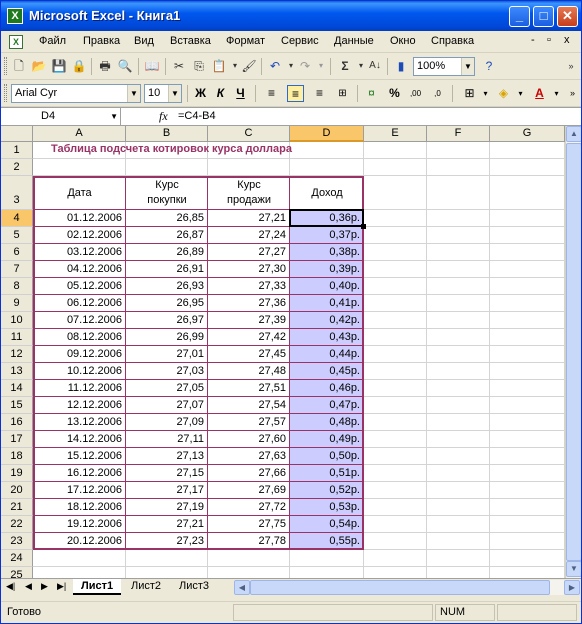 The image size is (582, 624). What do you see at coordinates (242, 587) in the screenshot?
I see `scroll-left-icon: ◀` at bounding box center [242, 587].